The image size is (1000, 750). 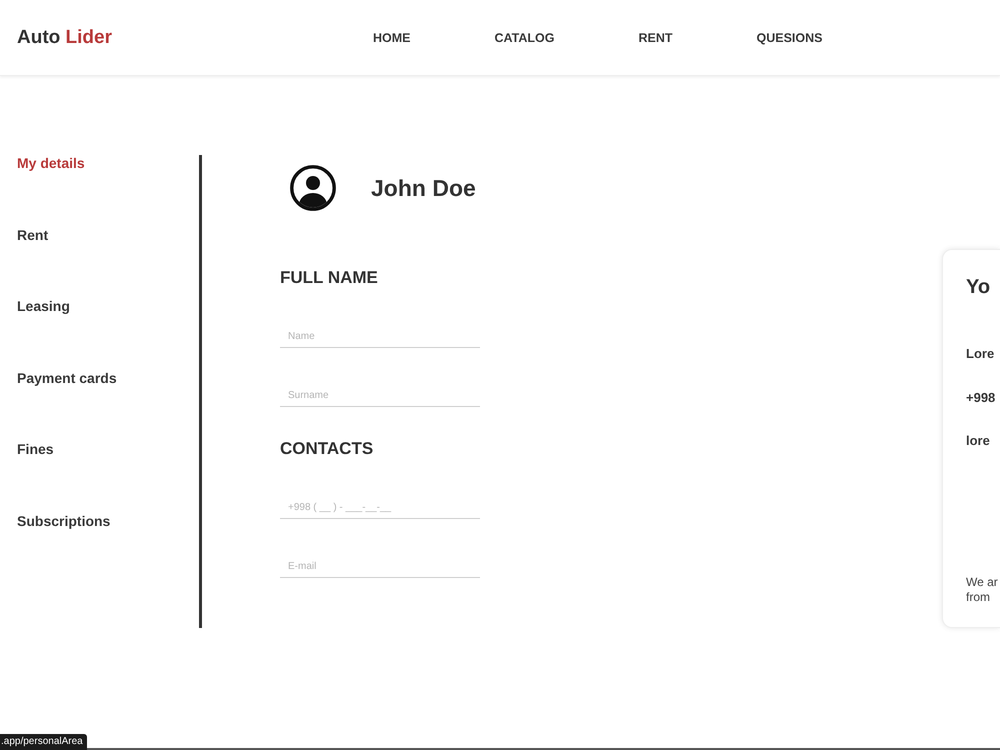 I want to click on sidebar-item: Payment cards, so click(x=67, y=378).